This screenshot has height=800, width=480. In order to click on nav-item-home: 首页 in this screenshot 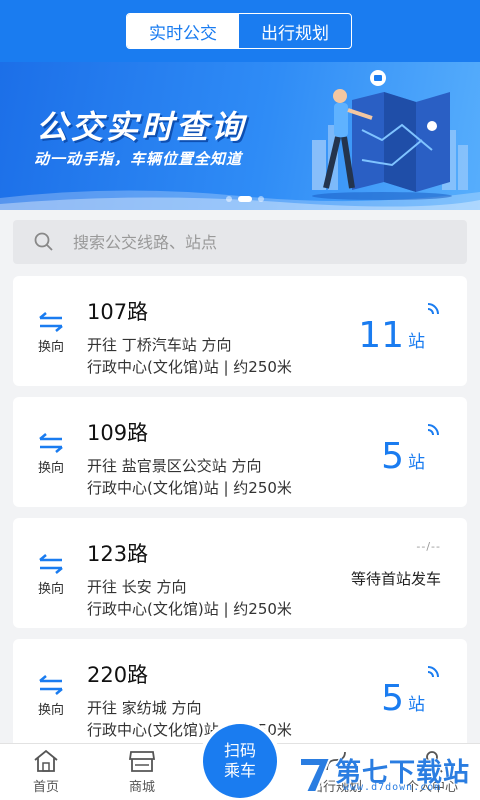, I will do `click(46, 771)`.